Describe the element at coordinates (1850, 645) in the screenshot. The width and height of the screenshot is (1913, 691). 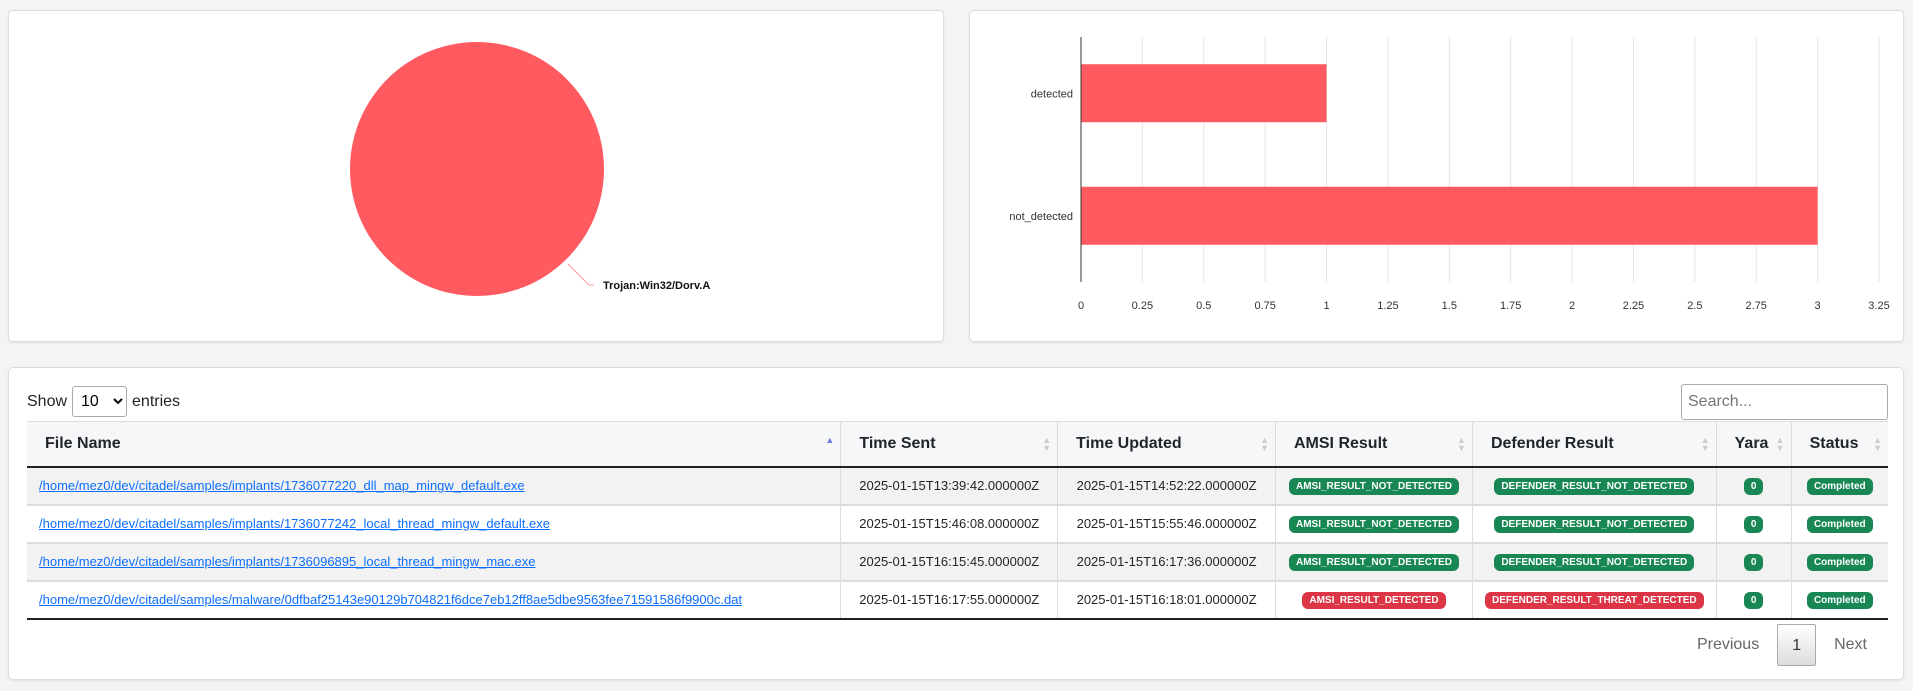
I see `next-button: Next` at that location.